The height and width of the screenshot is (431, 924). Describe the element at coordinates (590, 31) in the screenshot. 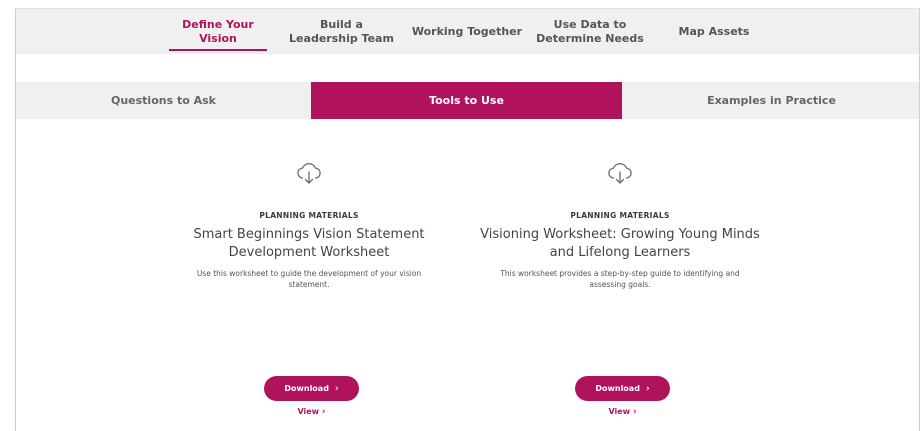

I see `nav-use-data: Use Data to Determine Needs` at that location.